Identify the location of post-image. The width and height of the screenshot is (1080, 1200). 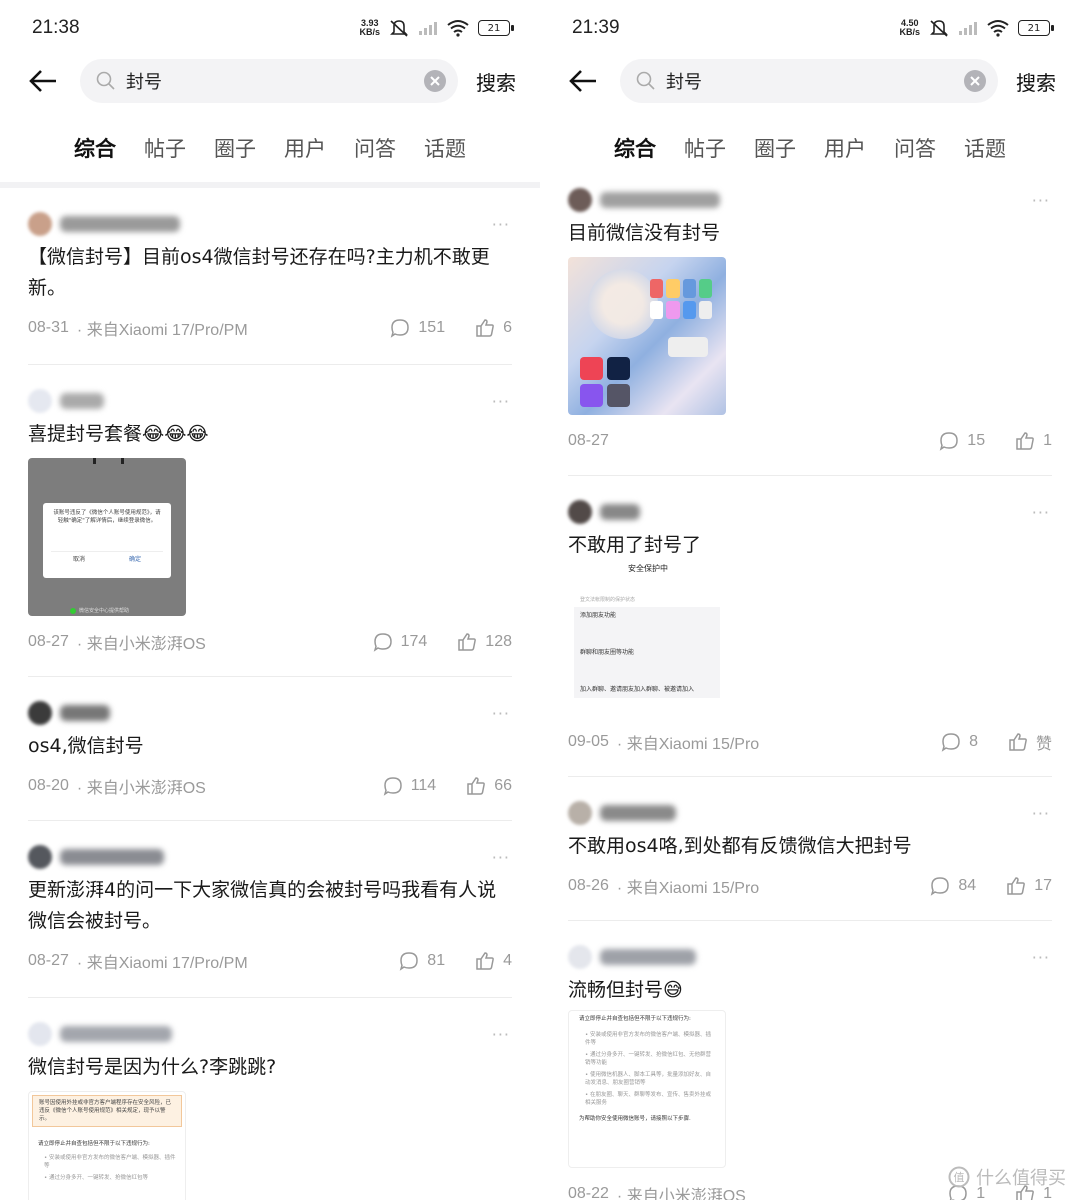
(647, 336).